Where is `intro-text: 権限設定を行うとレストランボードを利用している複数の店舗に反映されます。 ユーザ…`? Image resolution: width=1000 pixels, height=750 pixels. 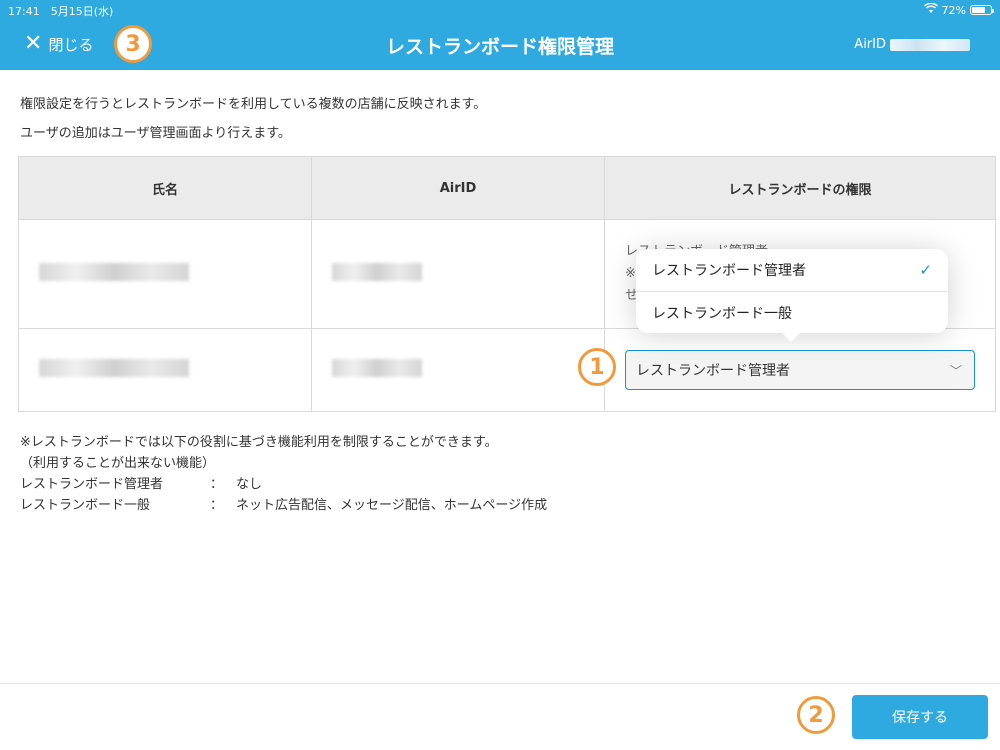 intro-text: 権限設定を行うとレストランボードを利用している複数の店舗に反映されます。 ユーザ… is located at coordinates (253, 119).